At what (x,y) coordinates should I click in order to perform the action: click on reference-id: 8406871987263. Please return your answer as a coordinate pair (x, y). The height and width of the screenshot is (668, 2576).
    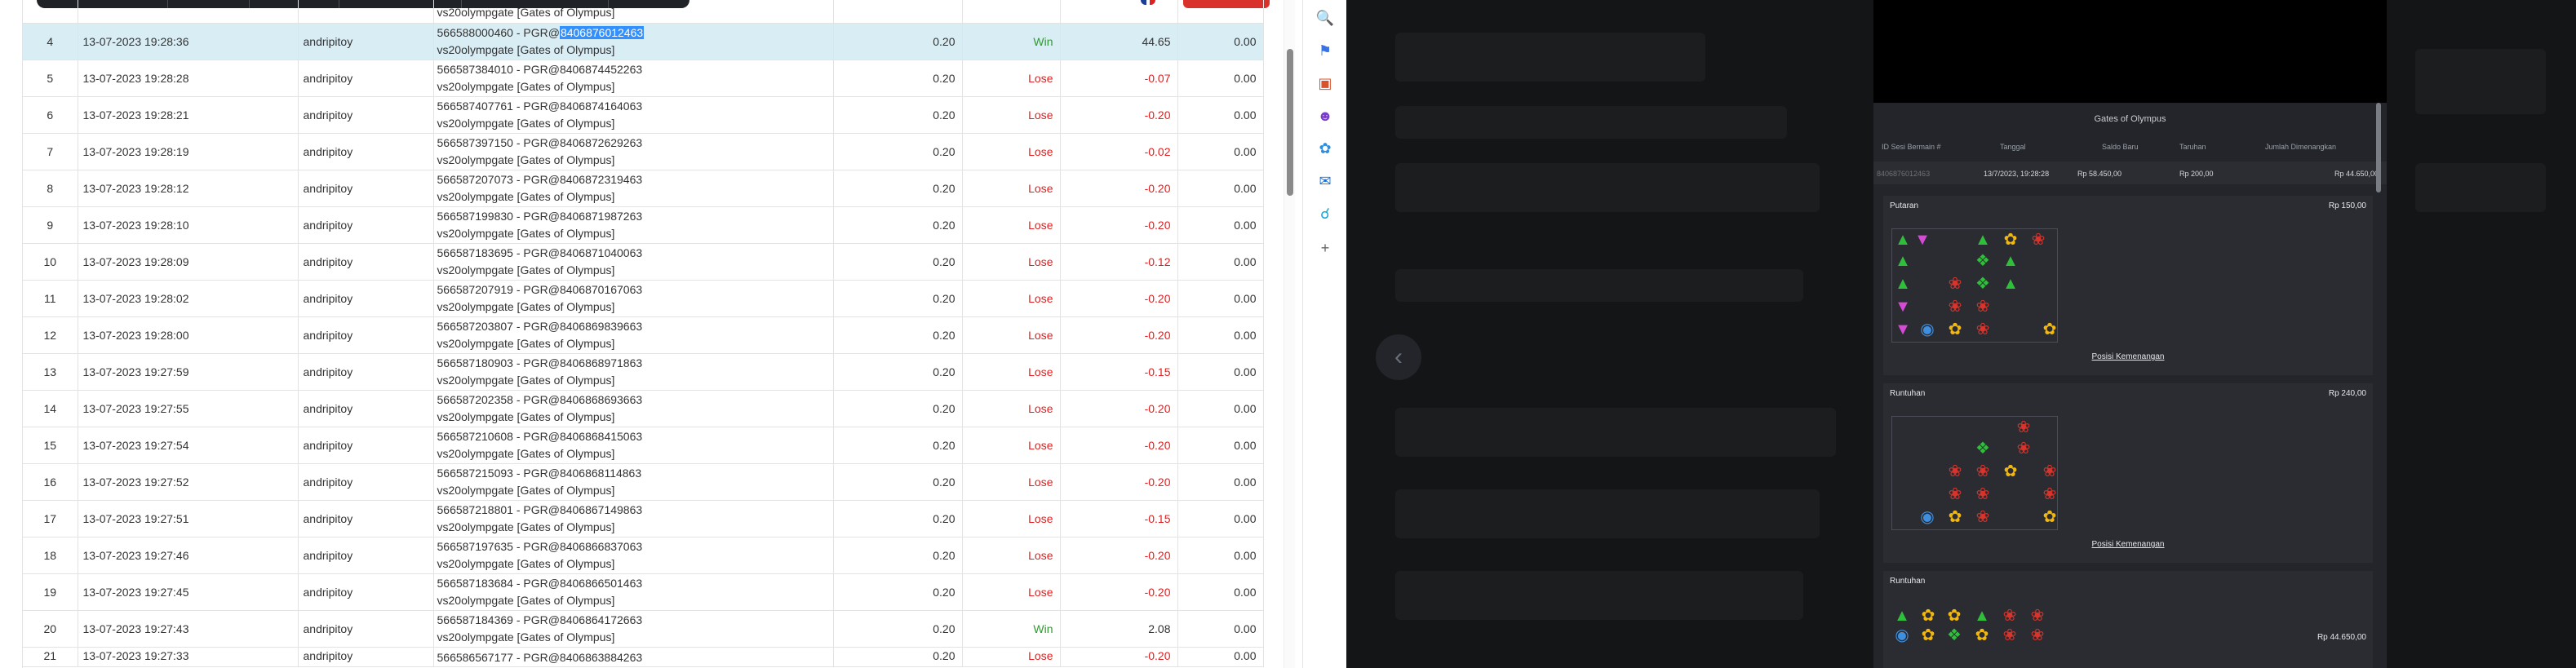
    Looking at the image, I should click on (601, 216).